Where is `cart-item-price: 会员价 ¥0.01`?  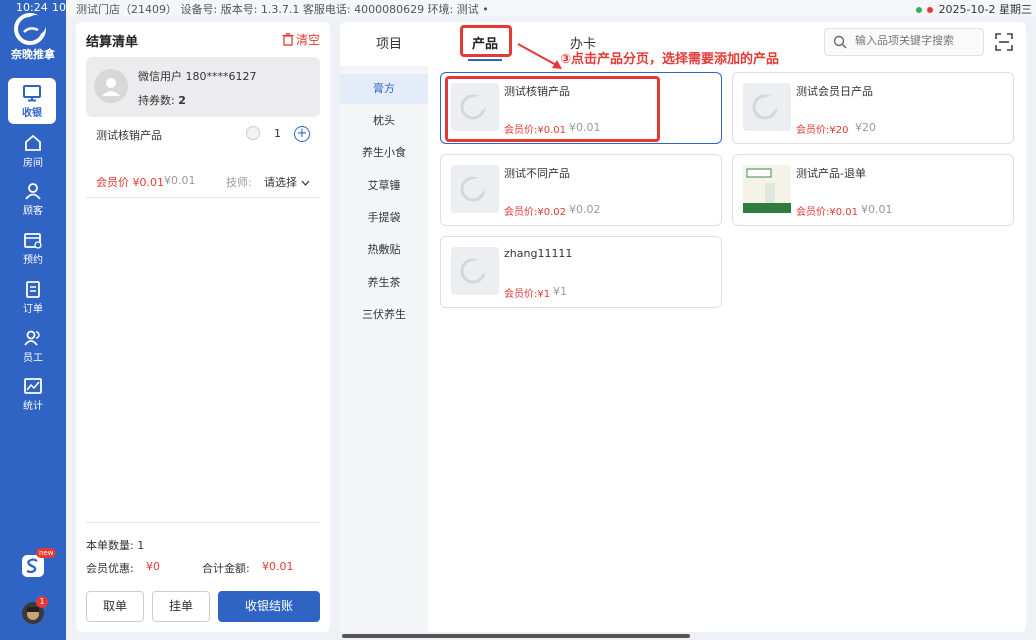 cart-item-price: 会员价 ¥0.01 is located at coordinates (130, 182).